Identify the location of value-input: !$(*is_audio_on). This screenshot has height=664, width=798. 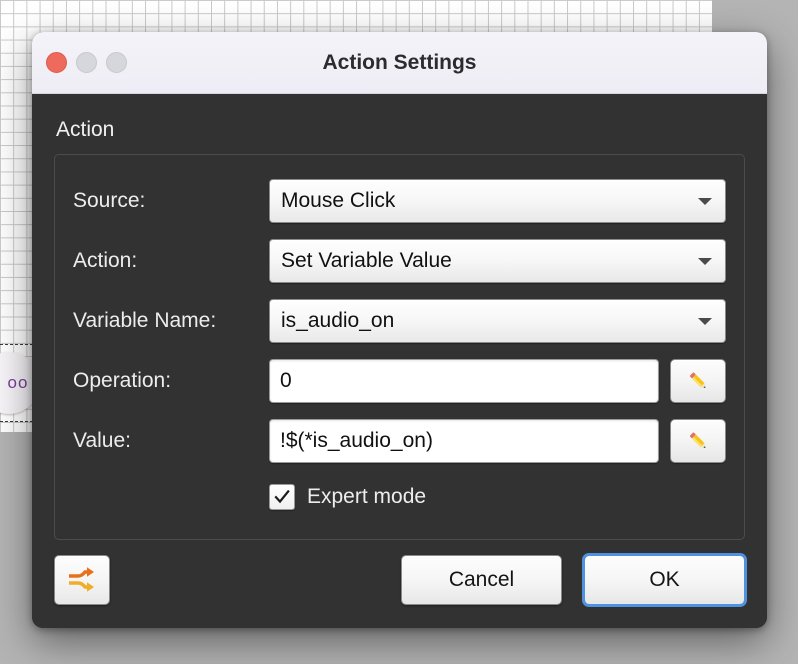
(464, 441).